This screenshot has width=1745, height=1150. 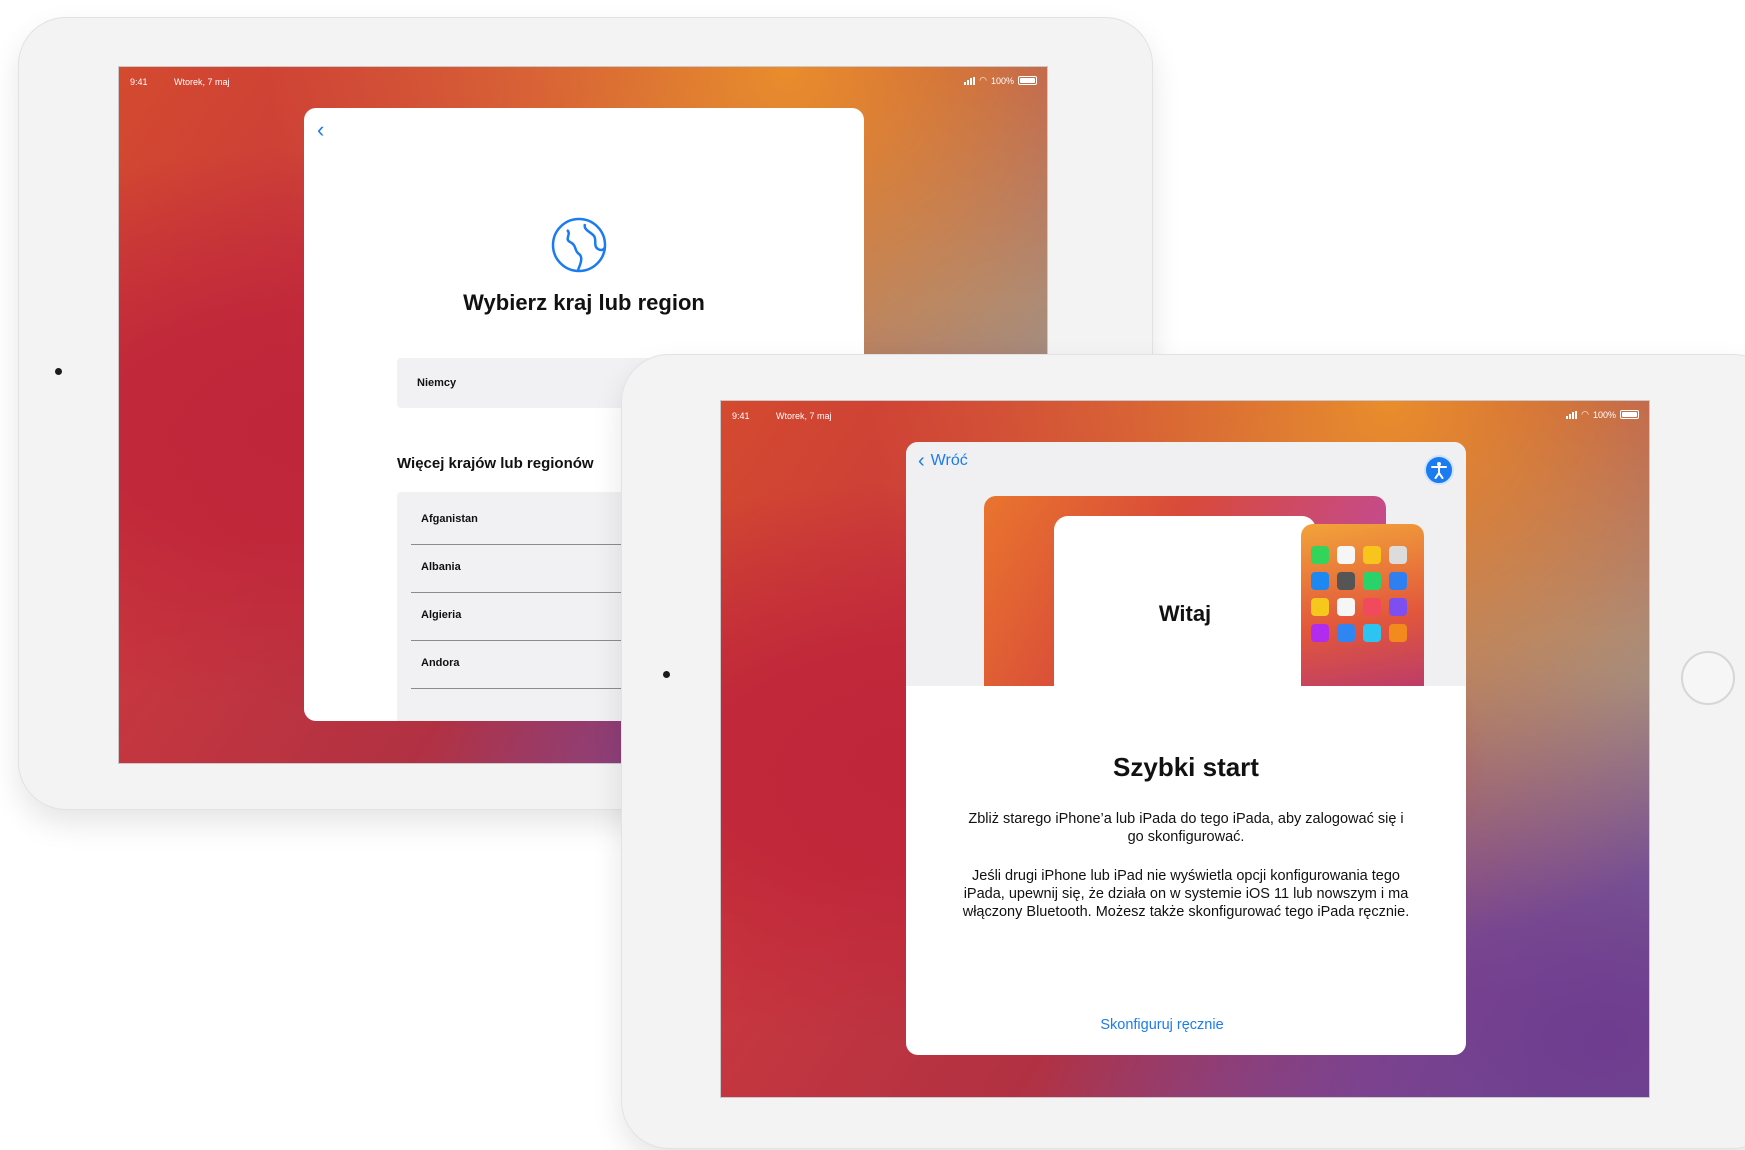 I want to click on country-label: Albania, so click(x=441, y=567).